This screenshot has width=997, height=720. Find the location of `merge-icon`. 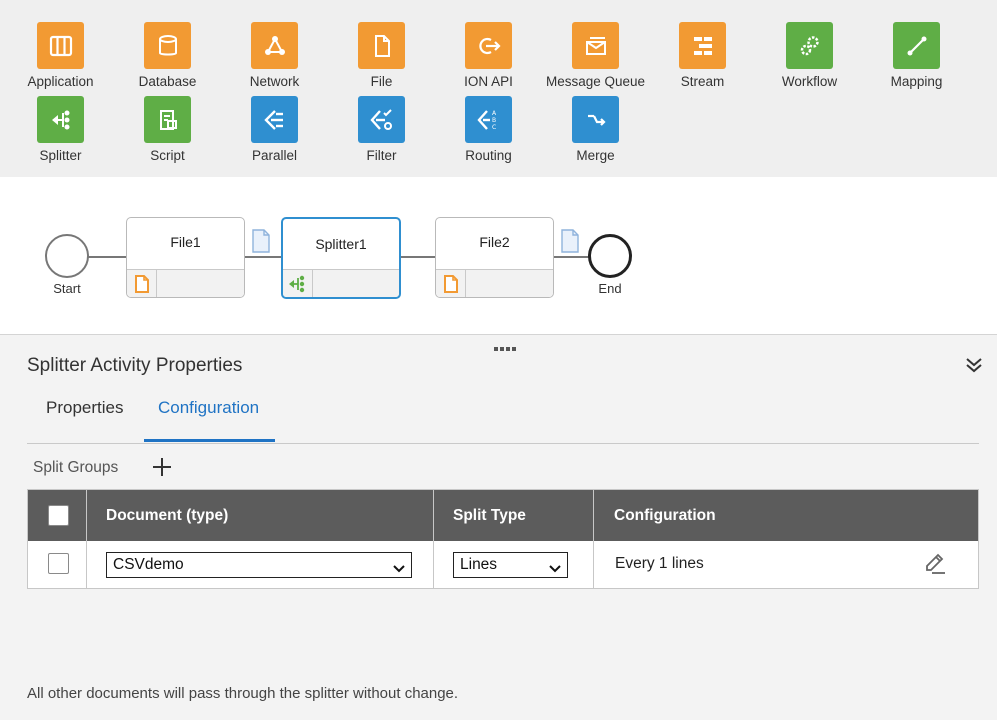

merge-icon is located at coordinates (595, 119).